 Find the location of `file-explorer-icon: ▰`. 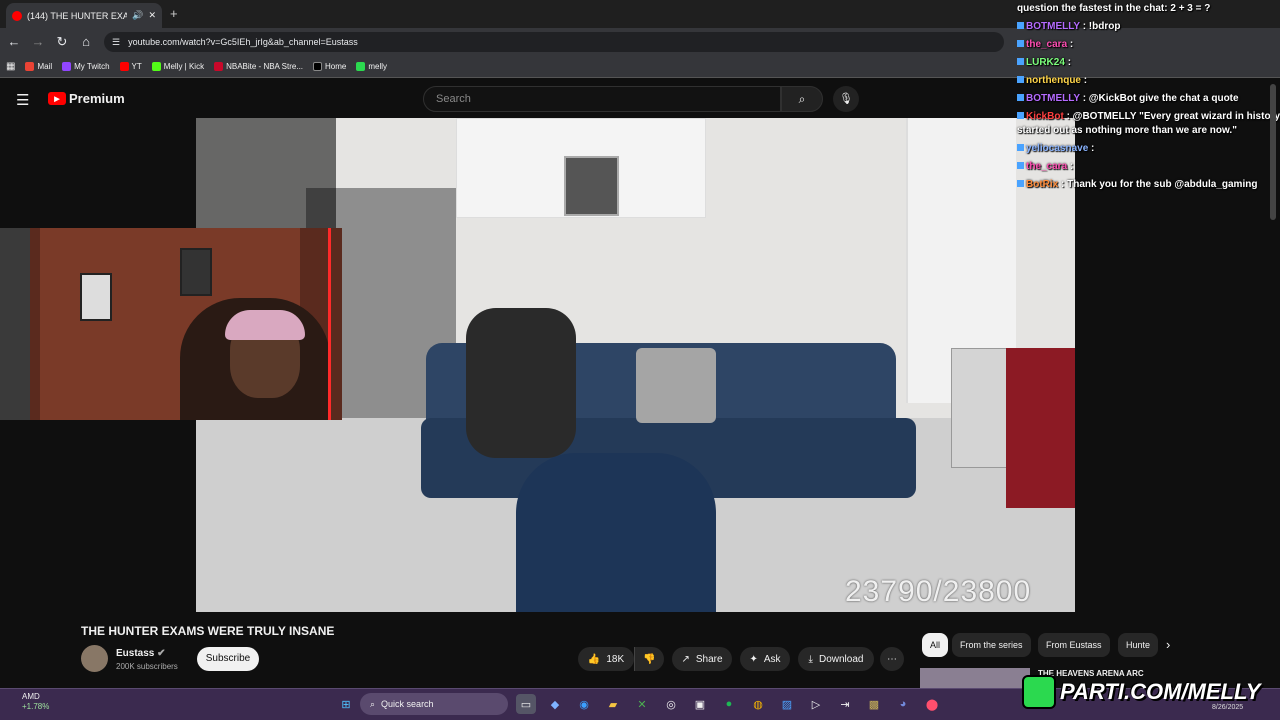

file-explorer-icon: ▰ is located at coordinates (613, 704).